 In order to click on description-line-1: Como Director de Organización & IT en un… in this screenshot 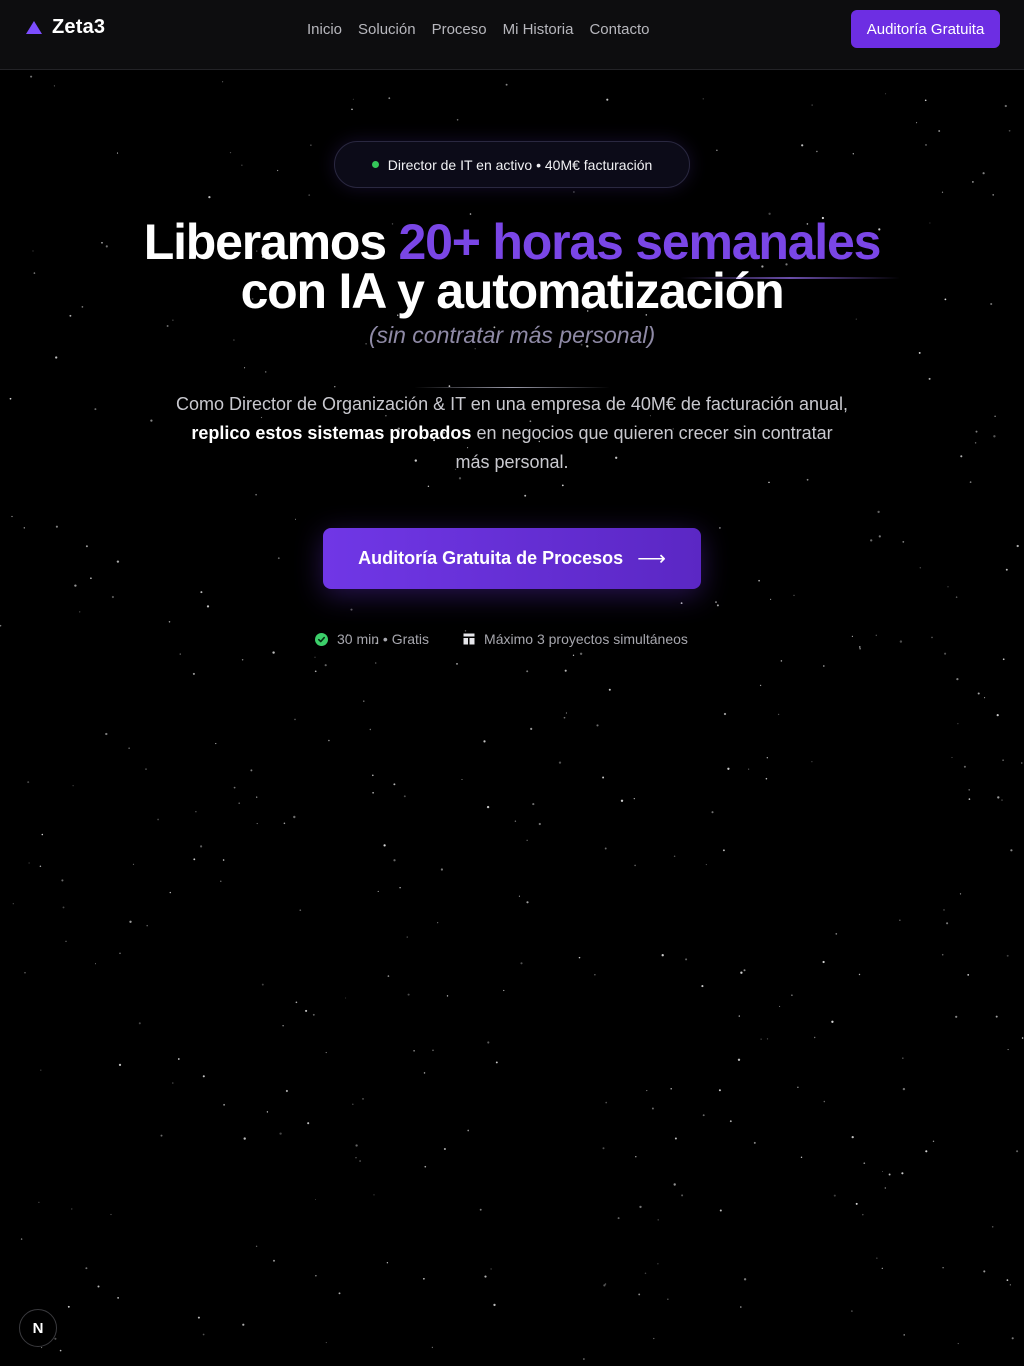, I will do `click(512, 404)`.